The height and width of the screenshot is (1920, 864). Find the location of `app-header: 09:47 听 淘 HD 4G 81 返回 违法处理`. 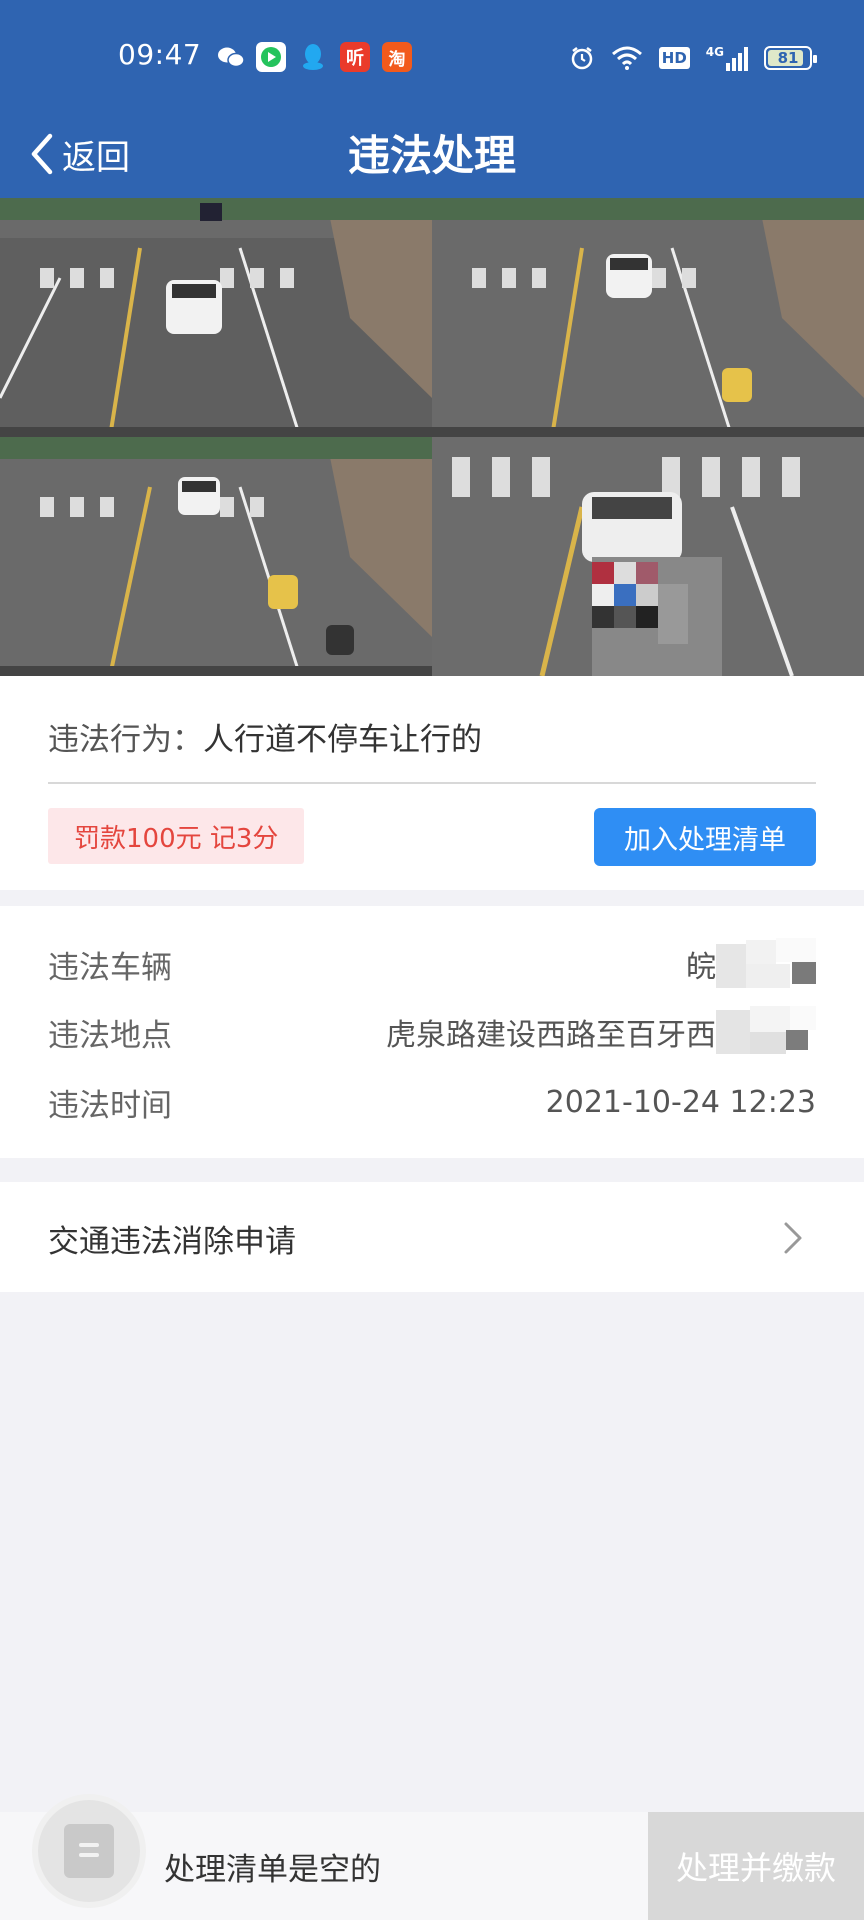

app-header: 09:47 听 淘 HD 4G 81 返回 违法处理 is located at coordinates (432, 99).